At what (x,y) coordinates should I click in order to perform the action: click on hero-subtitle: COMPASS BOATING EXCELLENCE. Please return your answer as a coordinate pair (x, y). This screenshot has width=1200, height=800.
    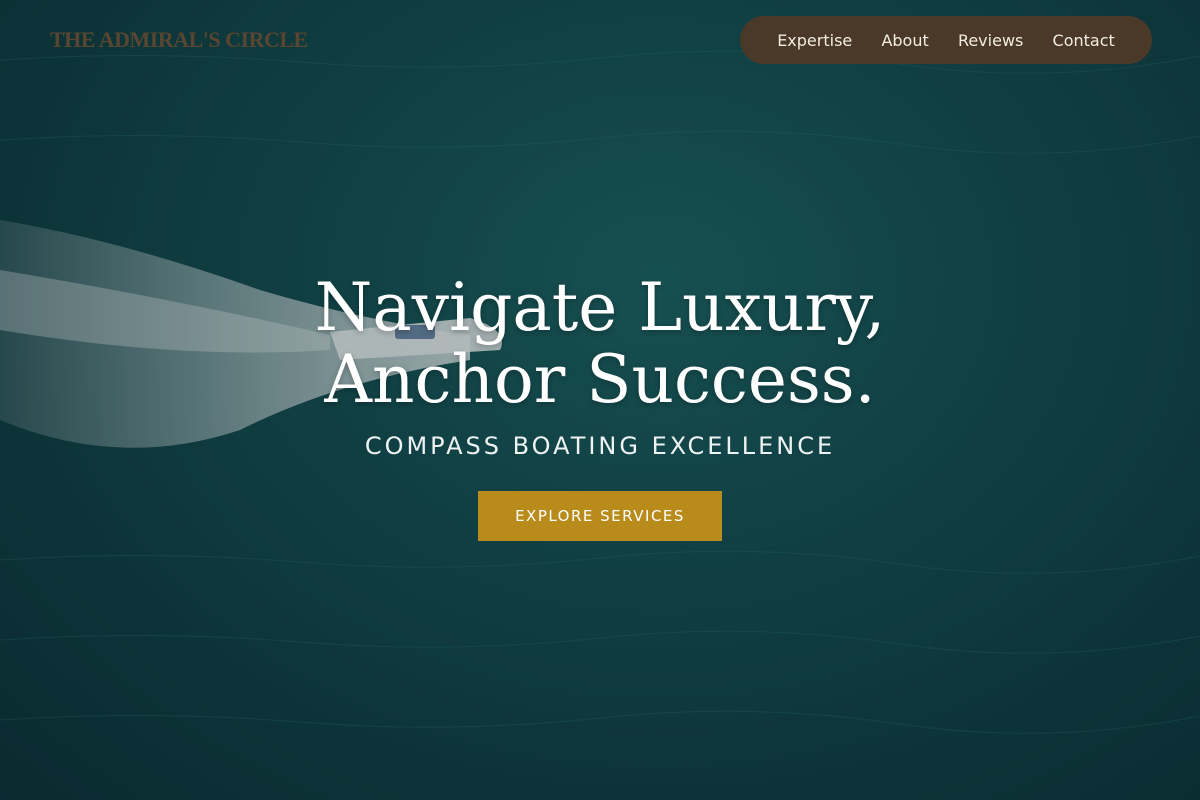
    Looking at the image, I should click on (600, 446).